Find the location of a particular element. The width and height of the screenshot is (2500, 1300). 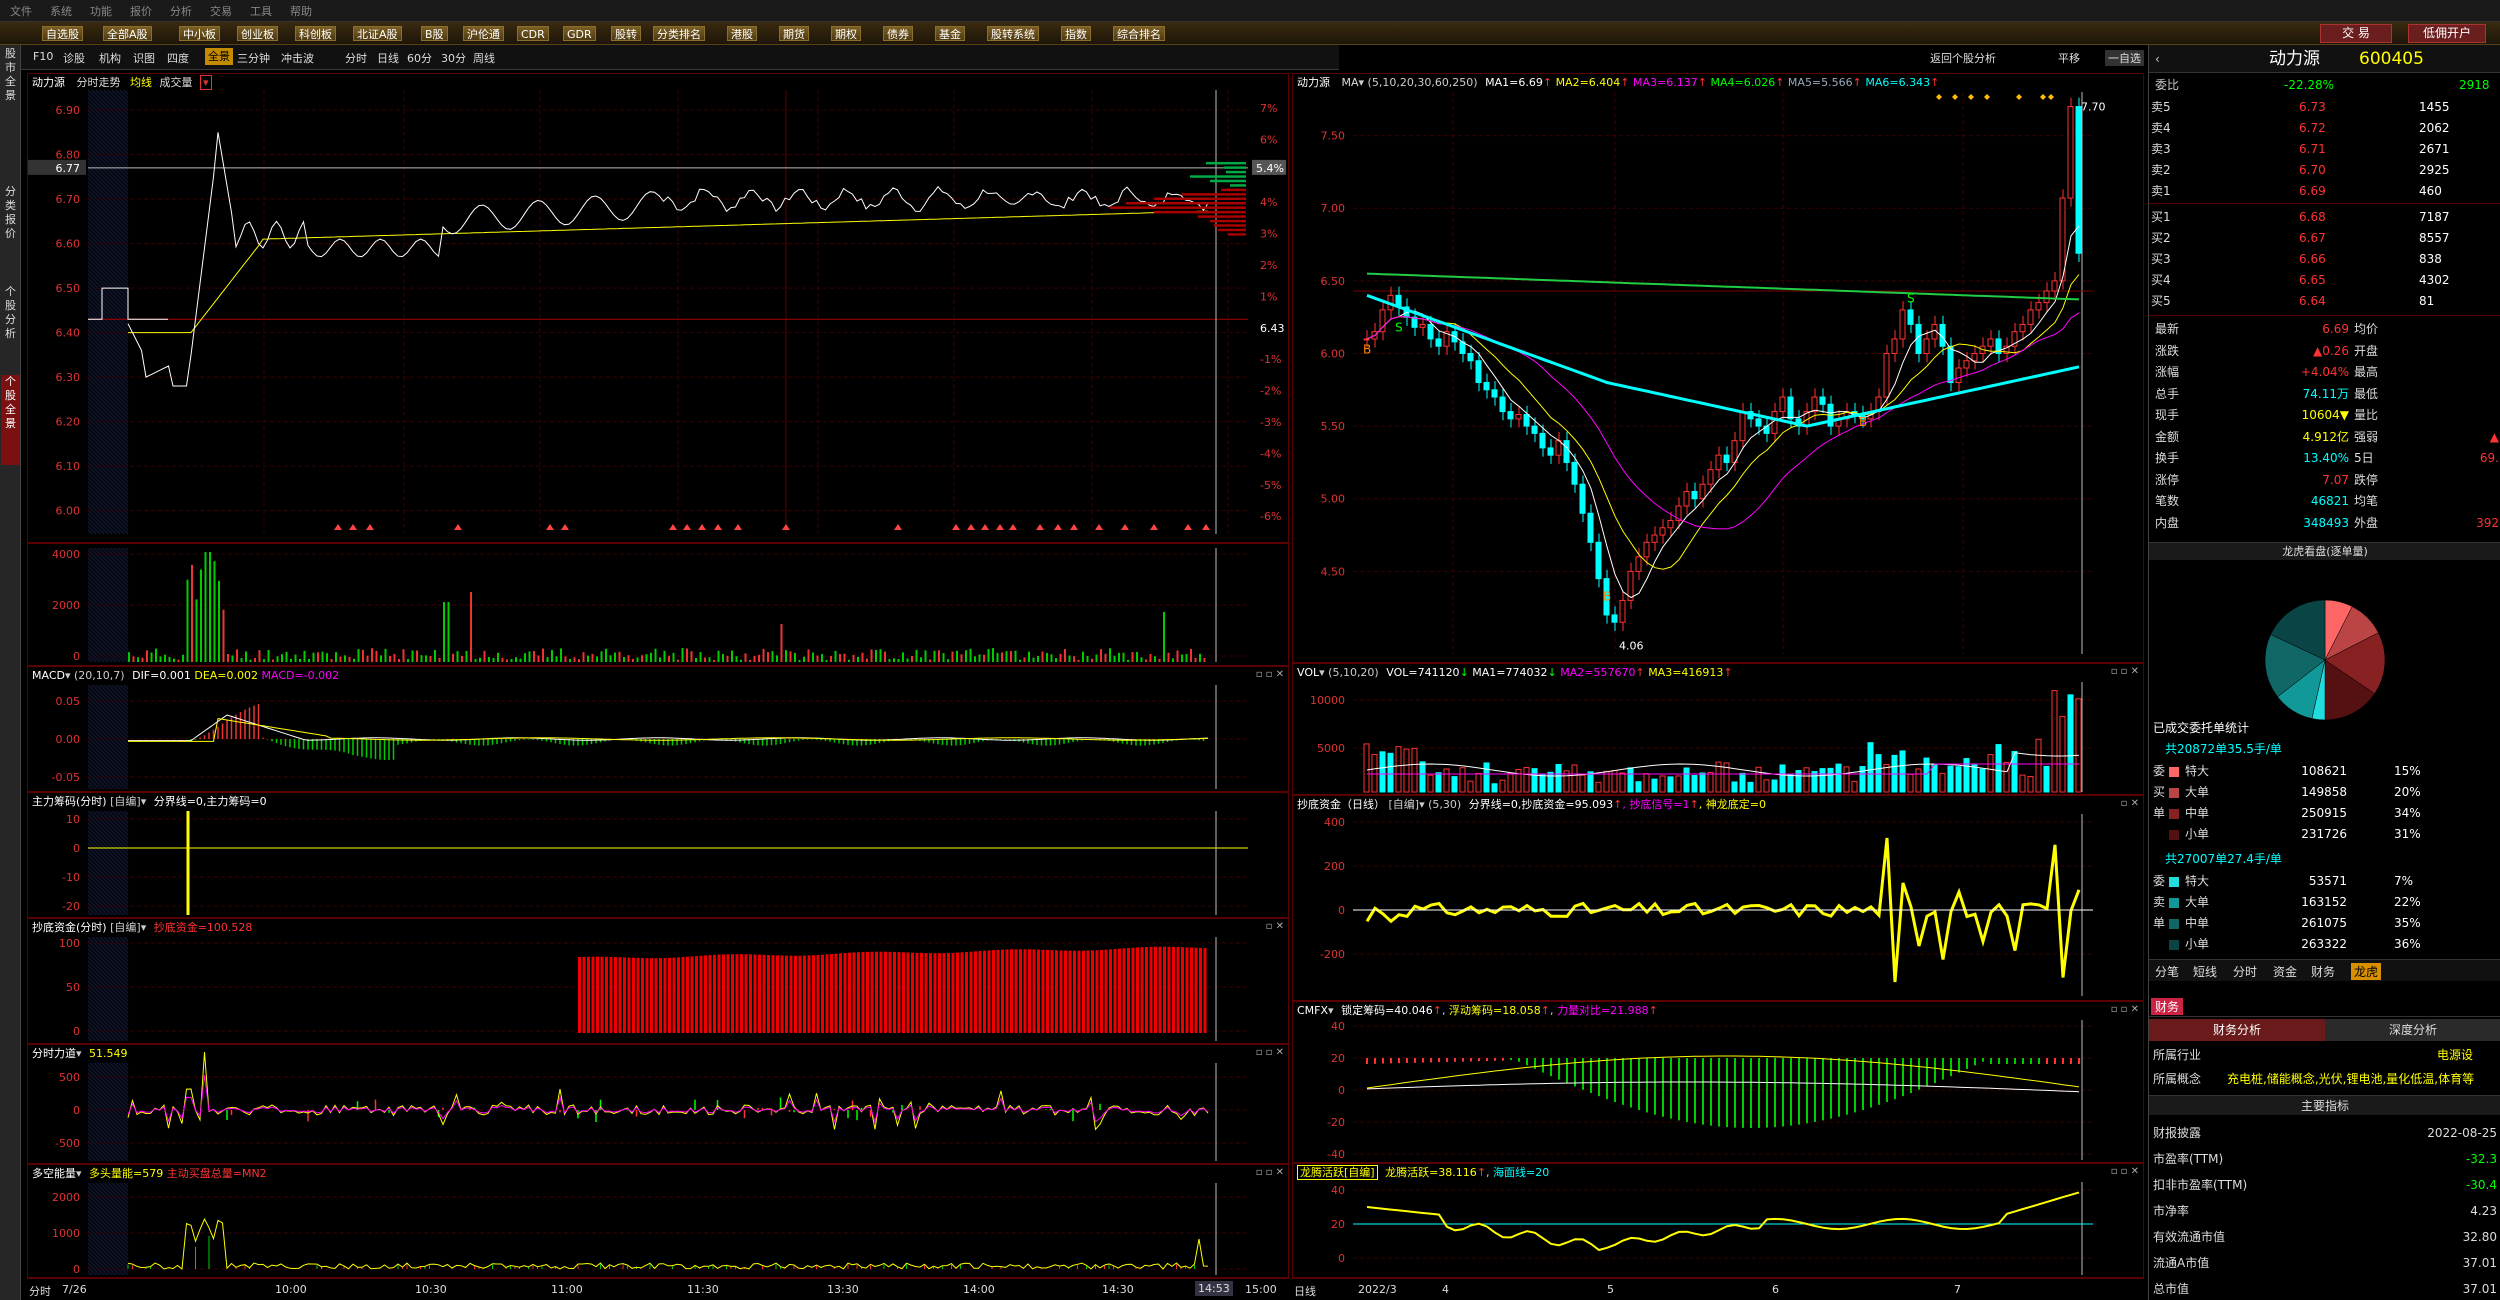

daily-volume-svg: 10000 5000 is located at coordinates (1718, 729).